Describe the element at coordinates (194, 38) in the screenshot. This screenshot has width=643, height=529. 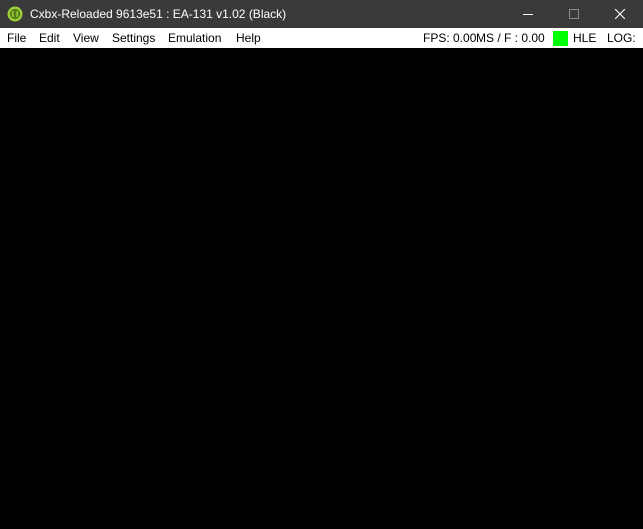
I see `menu-emulation: Emulation` at that location.